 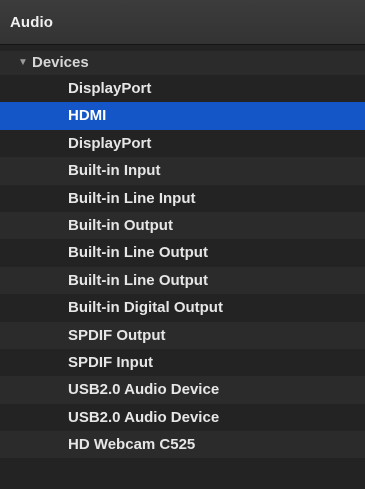 I want to click on device-list-item: Built-in Input, so click(x=182, y=171).